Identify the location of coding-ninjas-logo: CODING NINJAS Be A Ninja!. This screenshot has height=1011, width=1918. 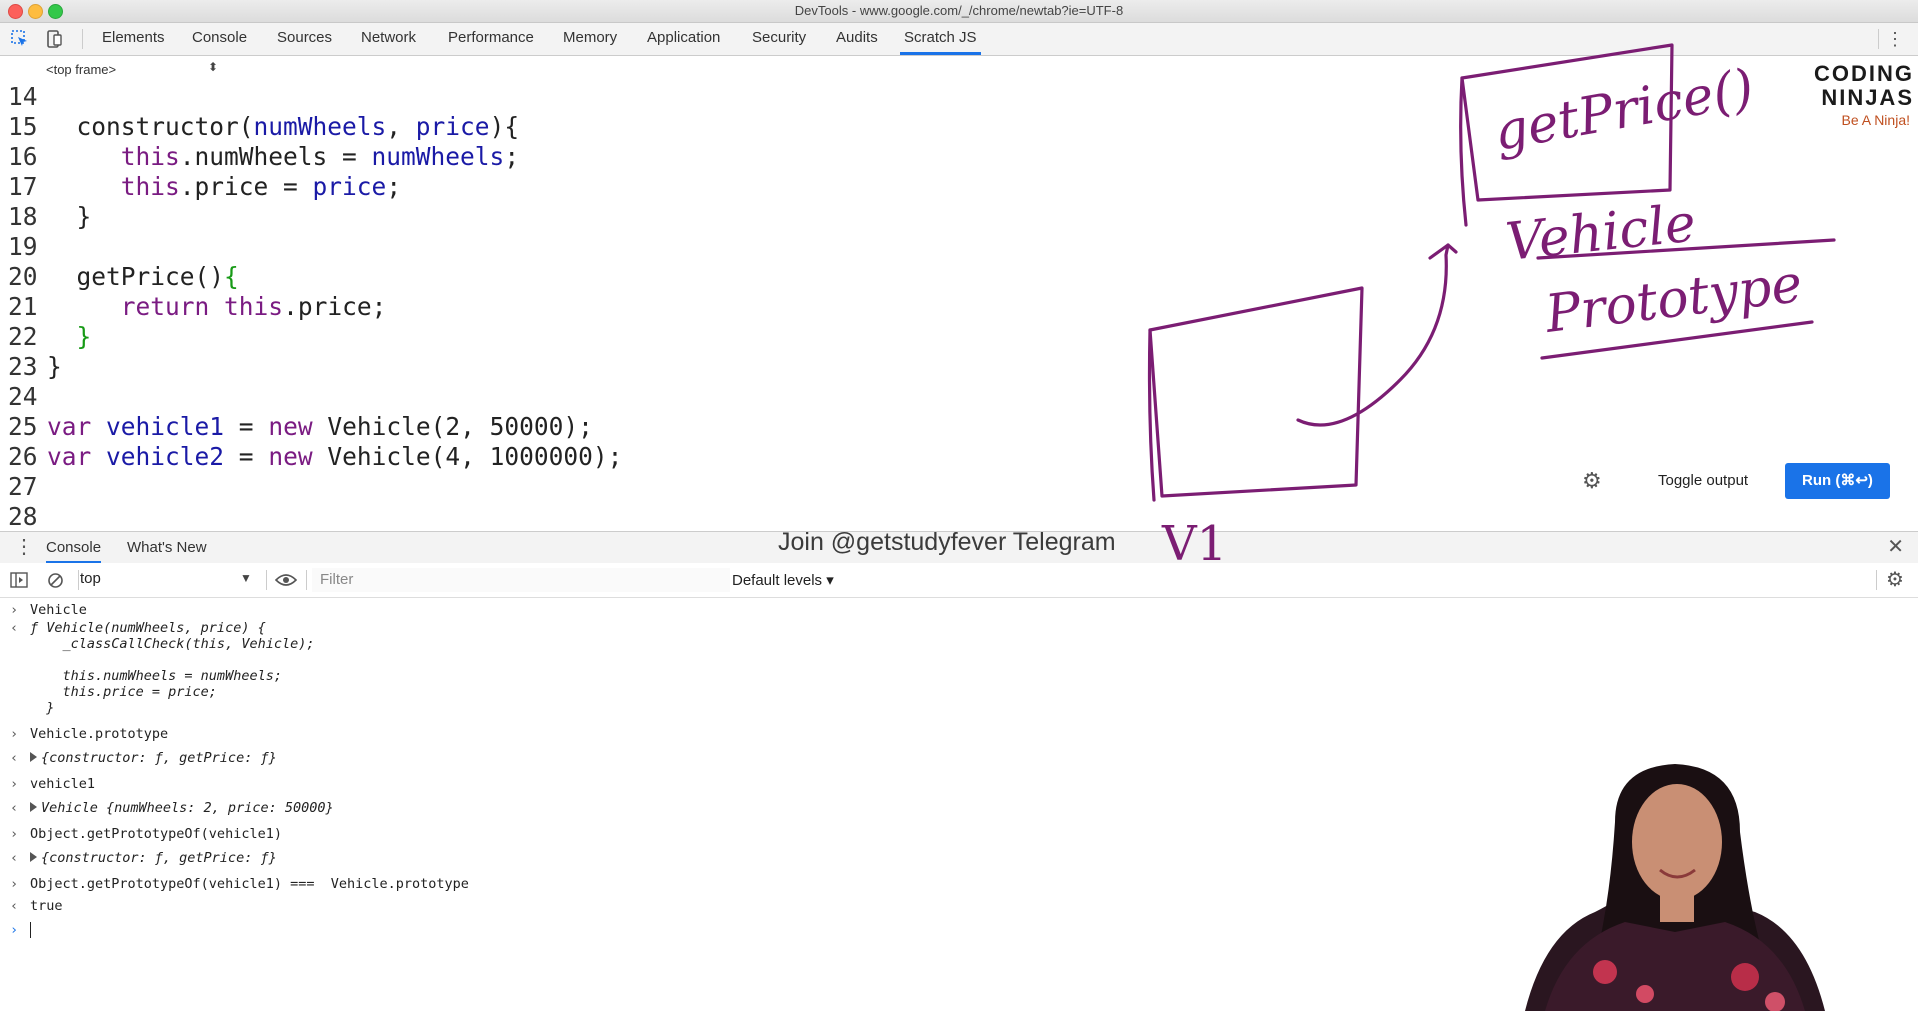
(1839, 98).